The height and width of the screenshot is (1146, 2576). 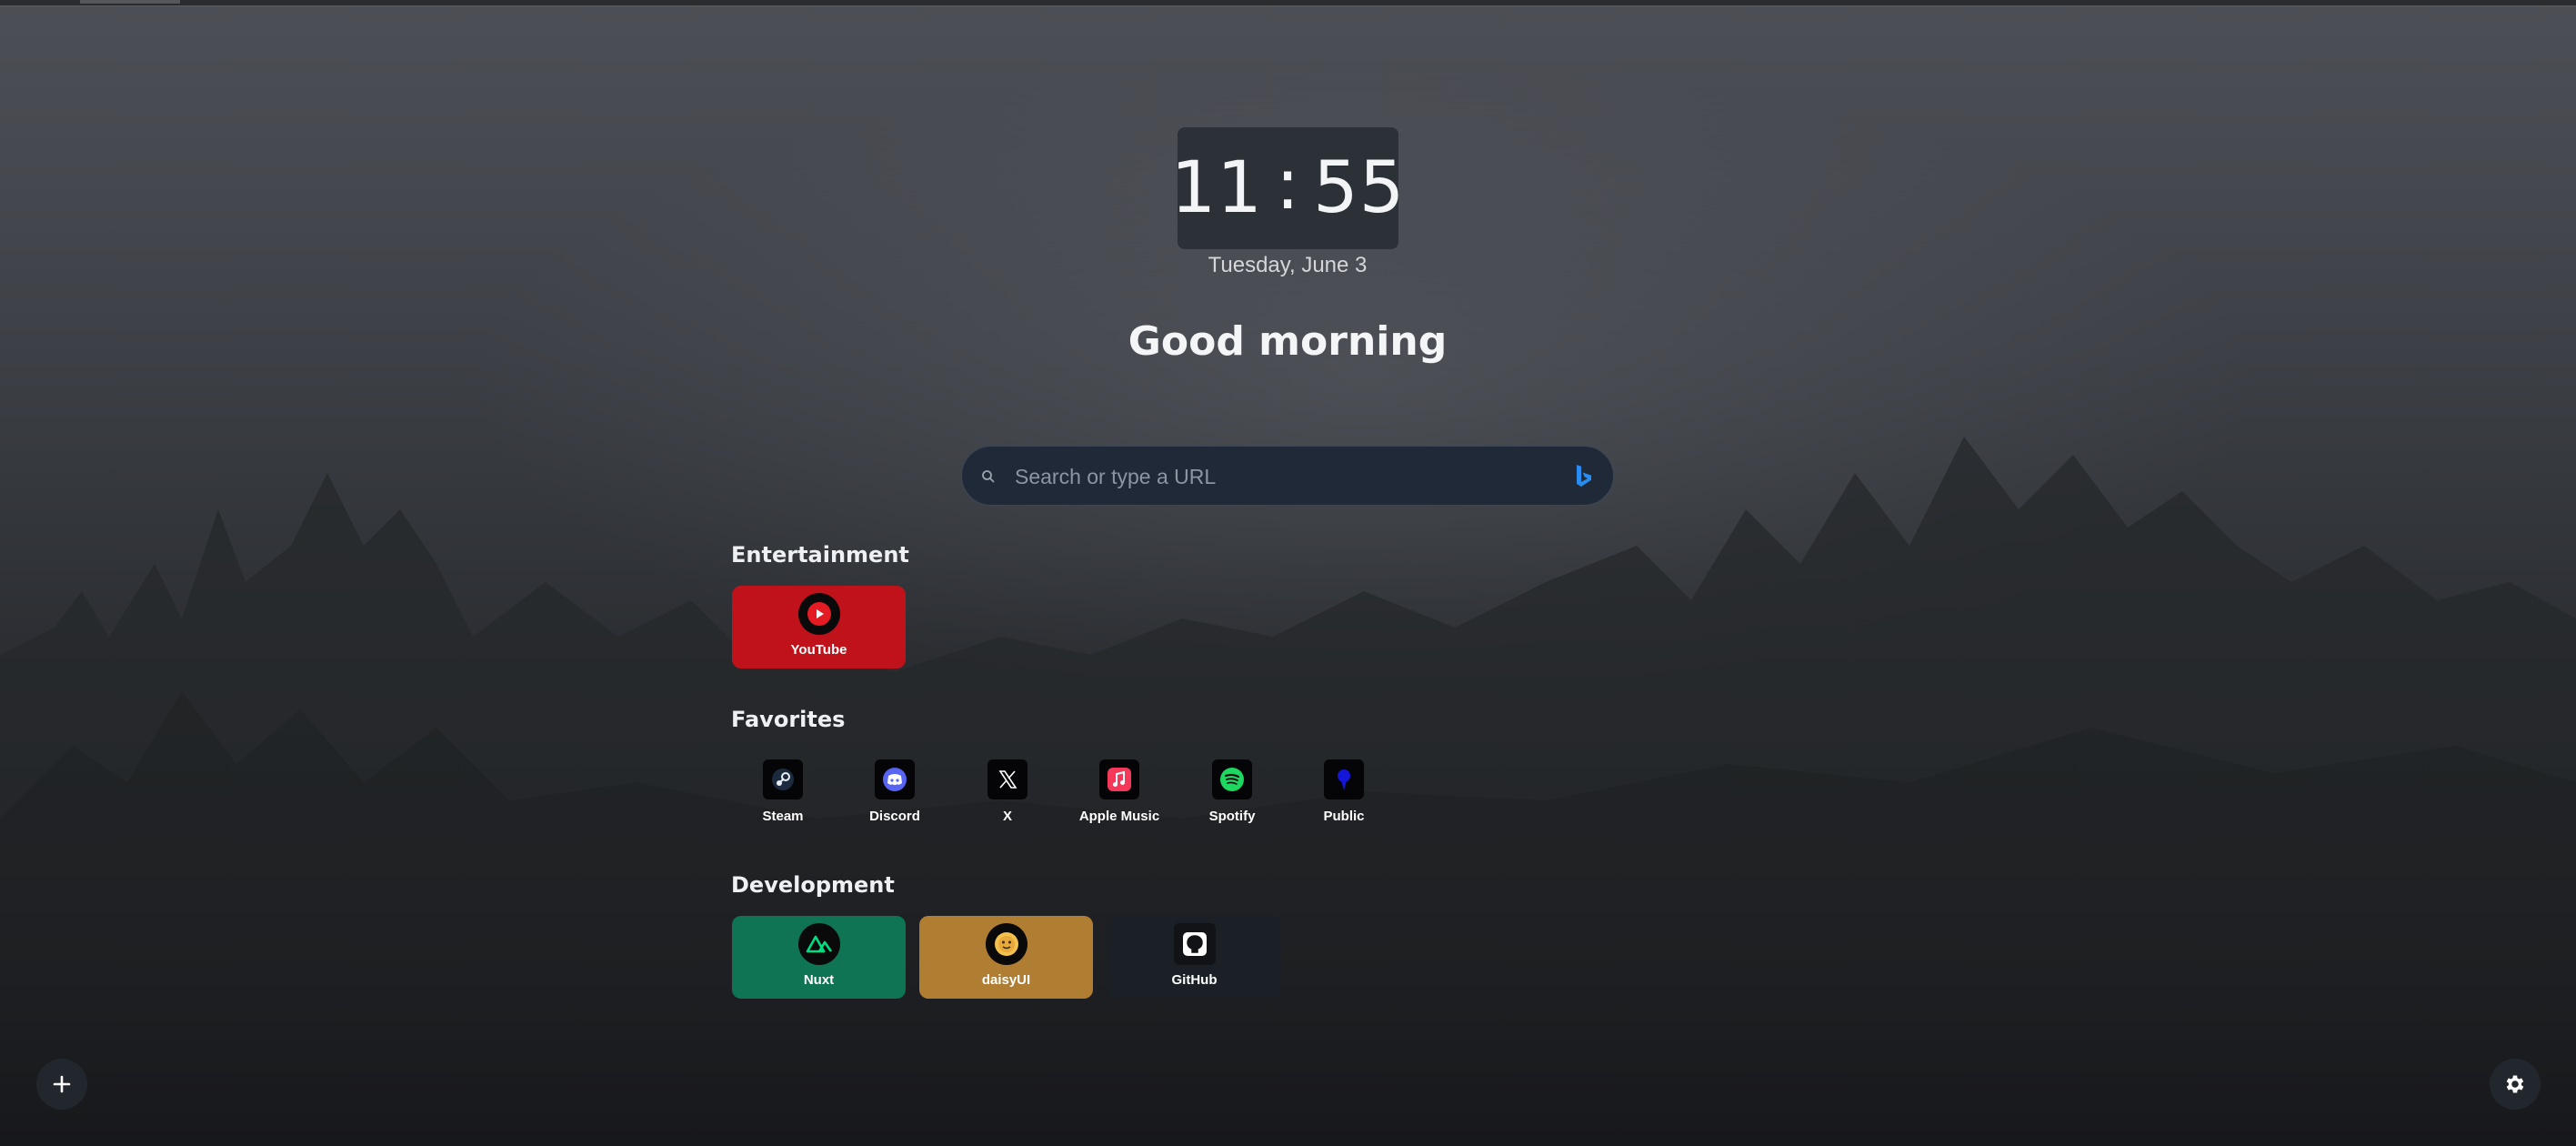 I want to click on search-bar, so click(x=1287, y=476).